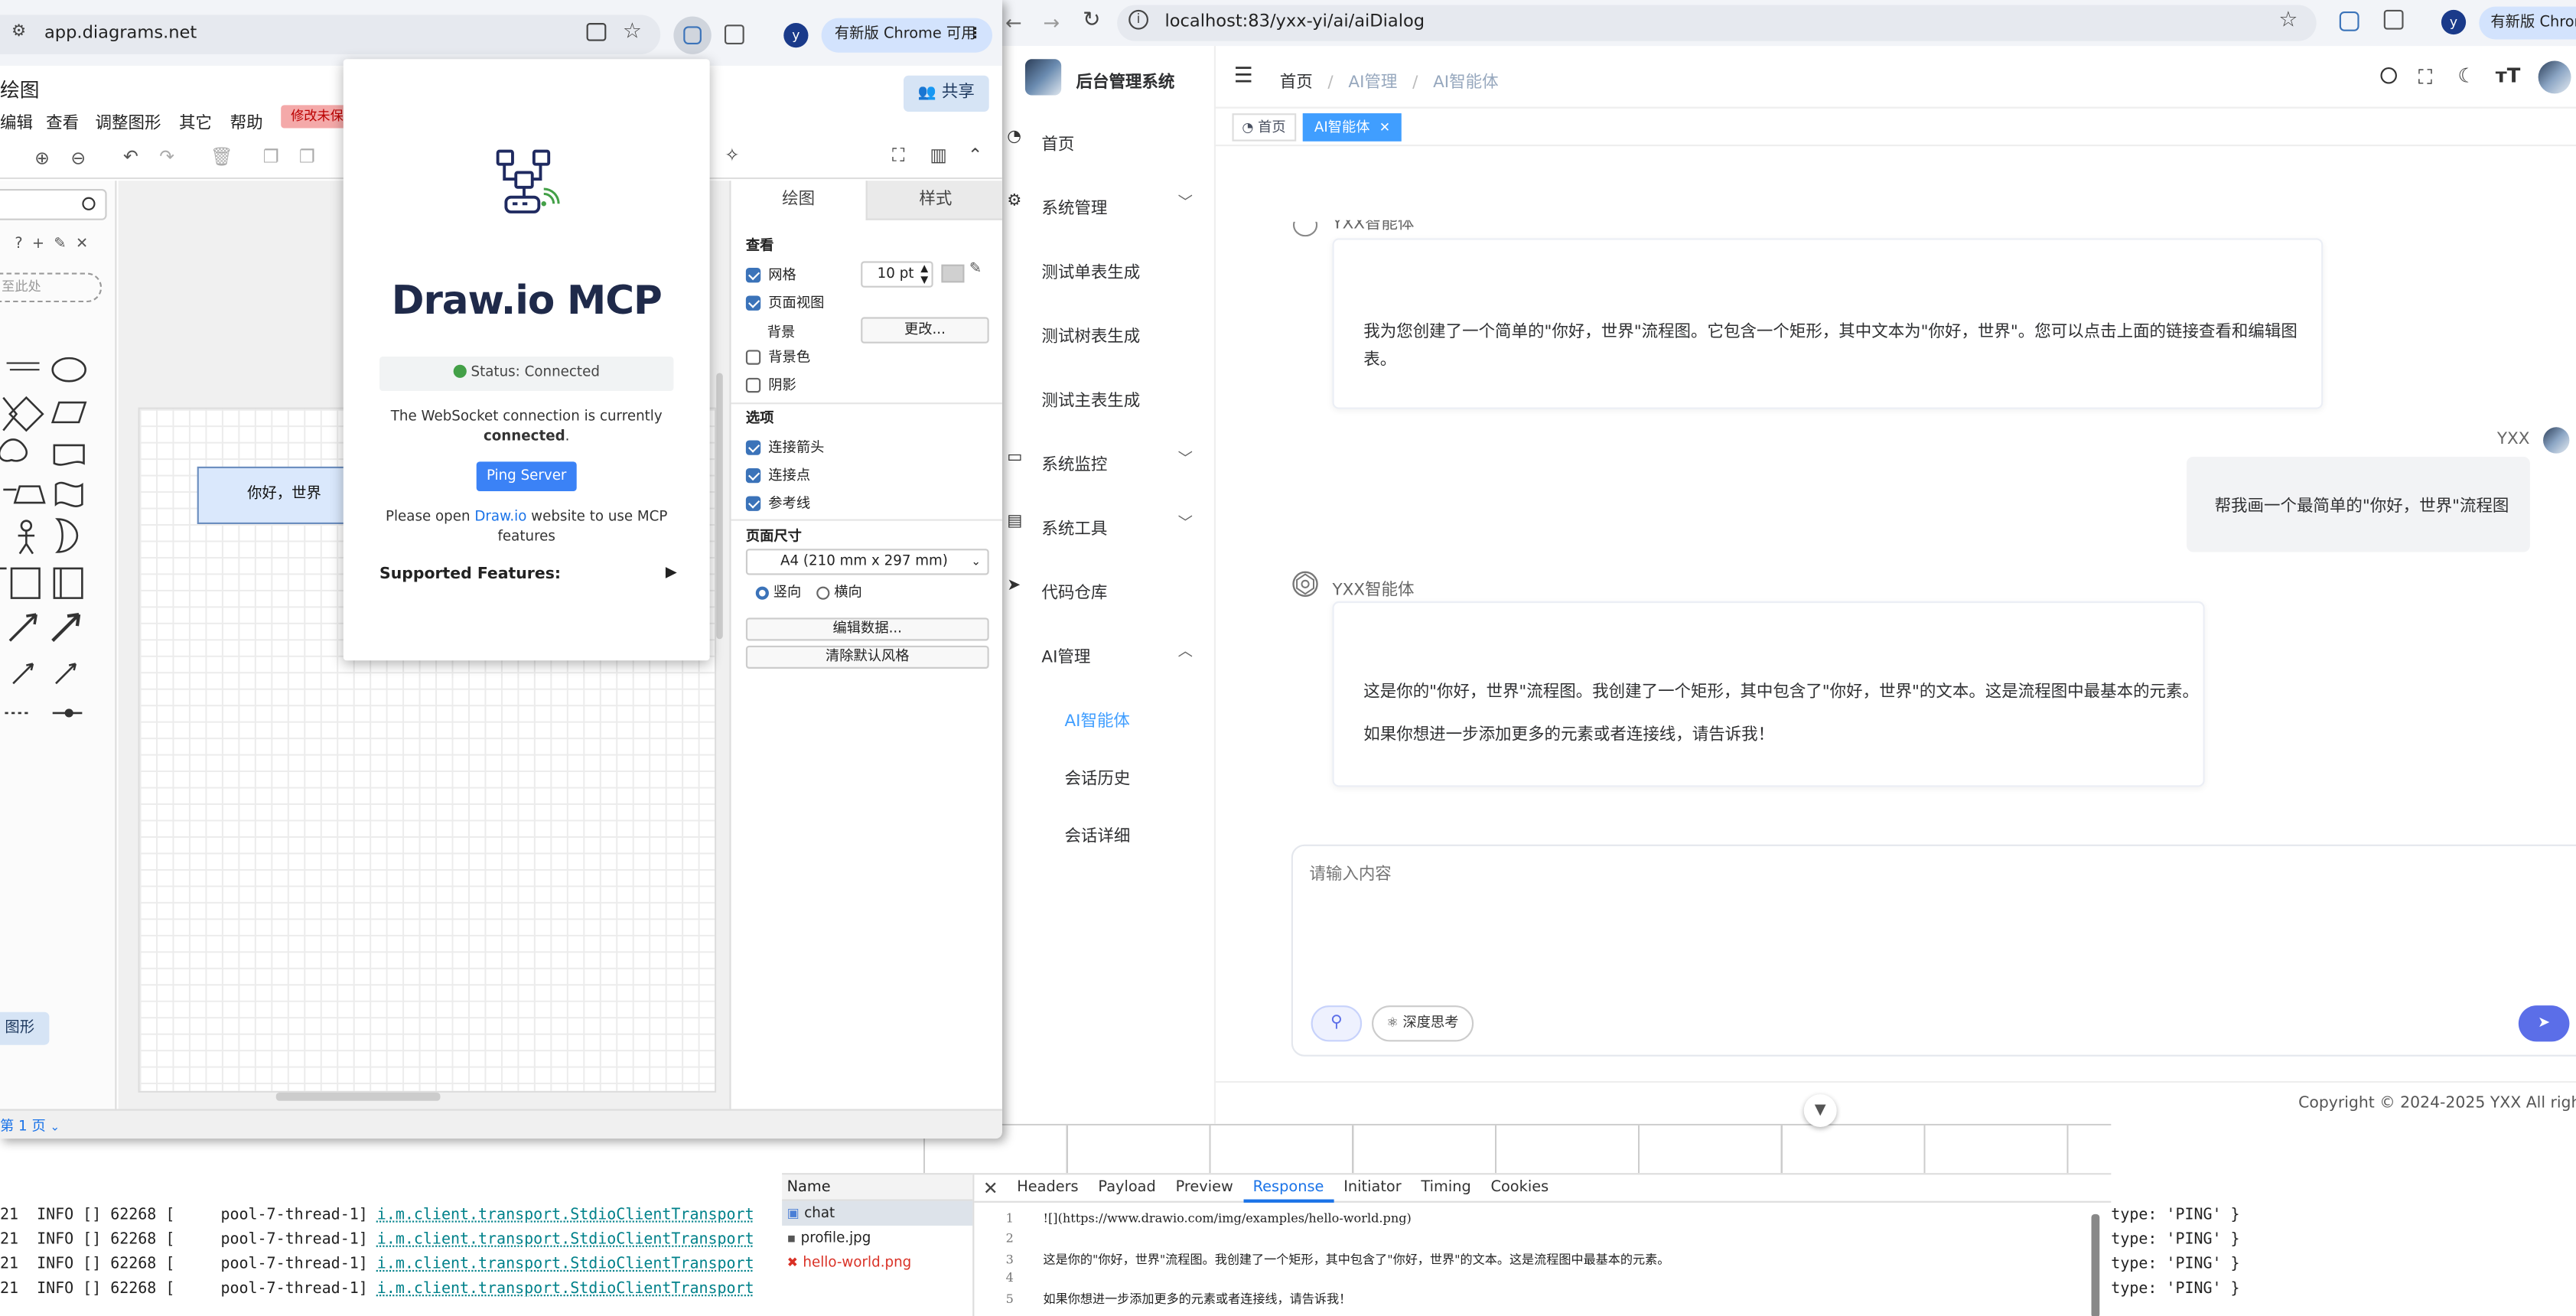 The height and width of the screenshot is (1316, 2576). I want to click on sidebar-item-home: ◔ 首页, so click(1108, 139).